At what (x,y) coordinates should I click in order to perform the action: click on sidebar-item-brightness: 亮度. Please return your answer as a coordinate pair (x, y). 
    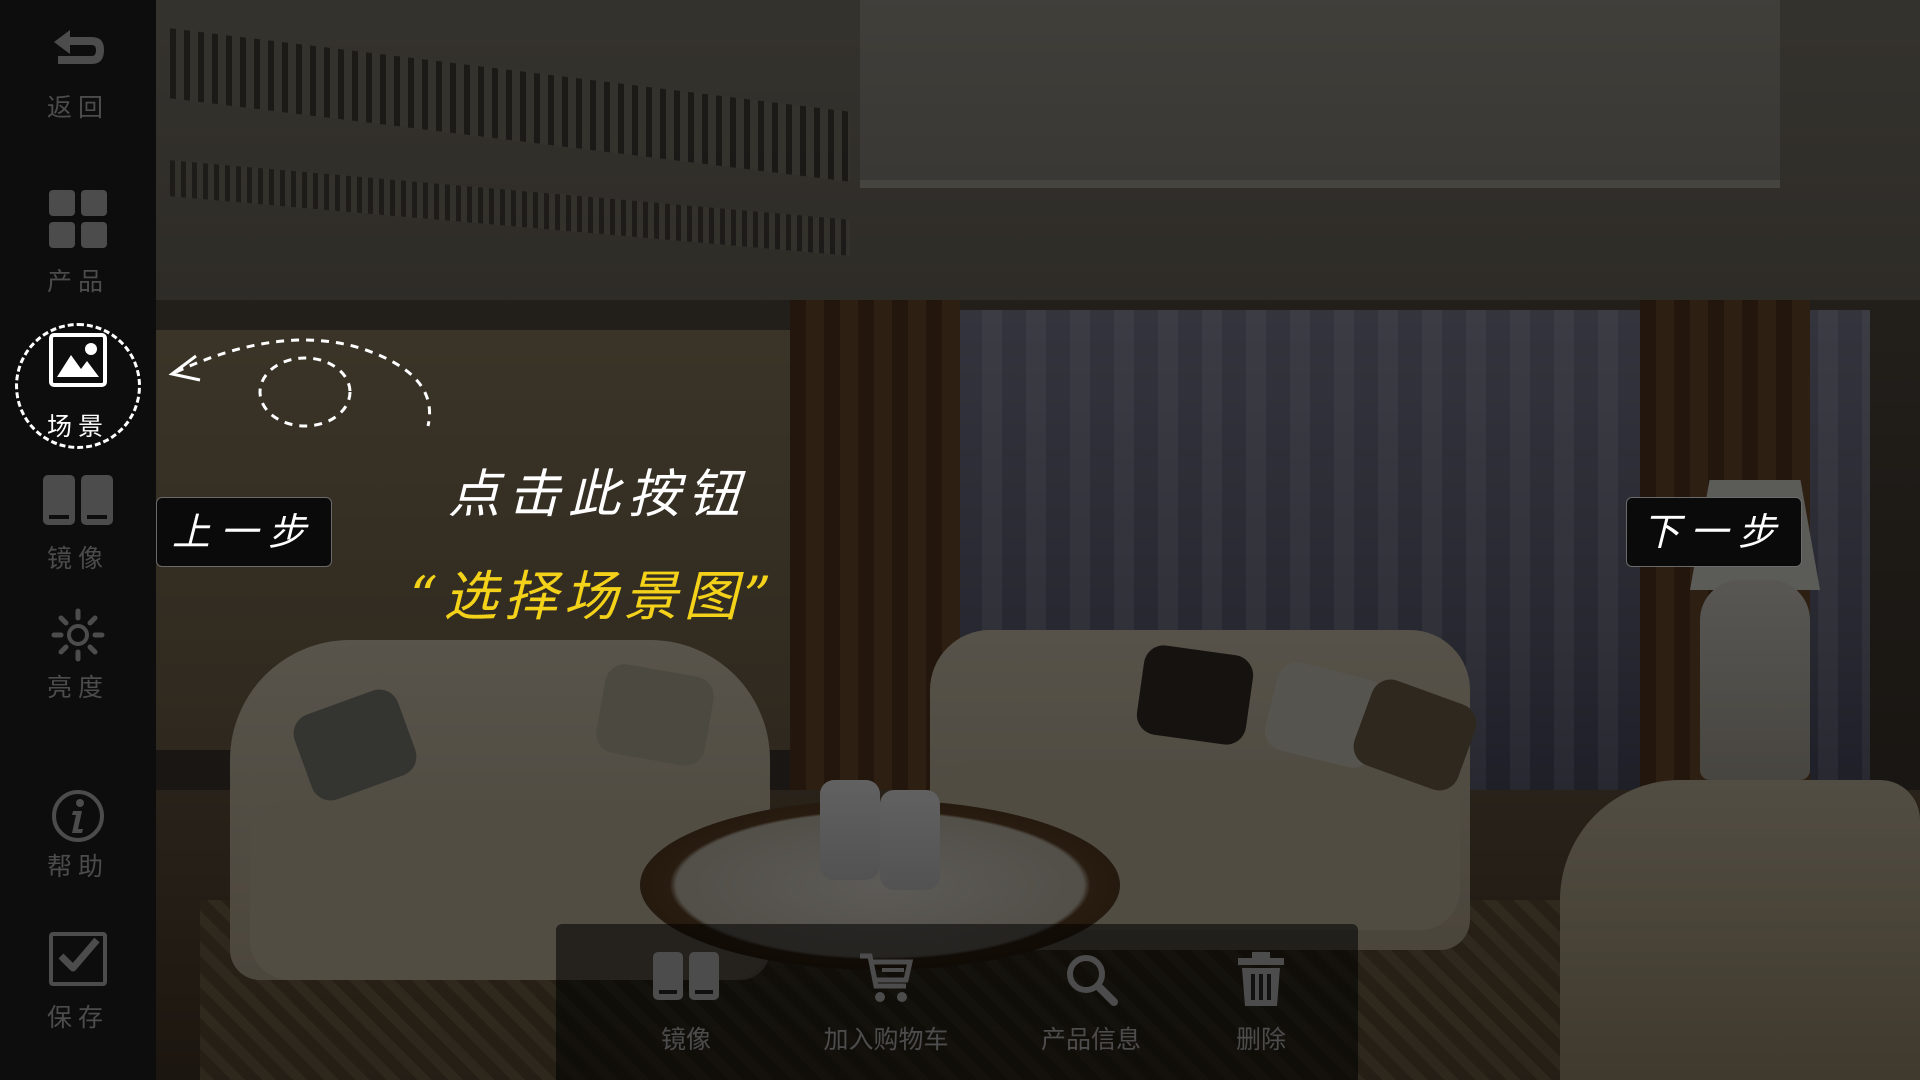
    Looking at the image, I should click on (78, 668).